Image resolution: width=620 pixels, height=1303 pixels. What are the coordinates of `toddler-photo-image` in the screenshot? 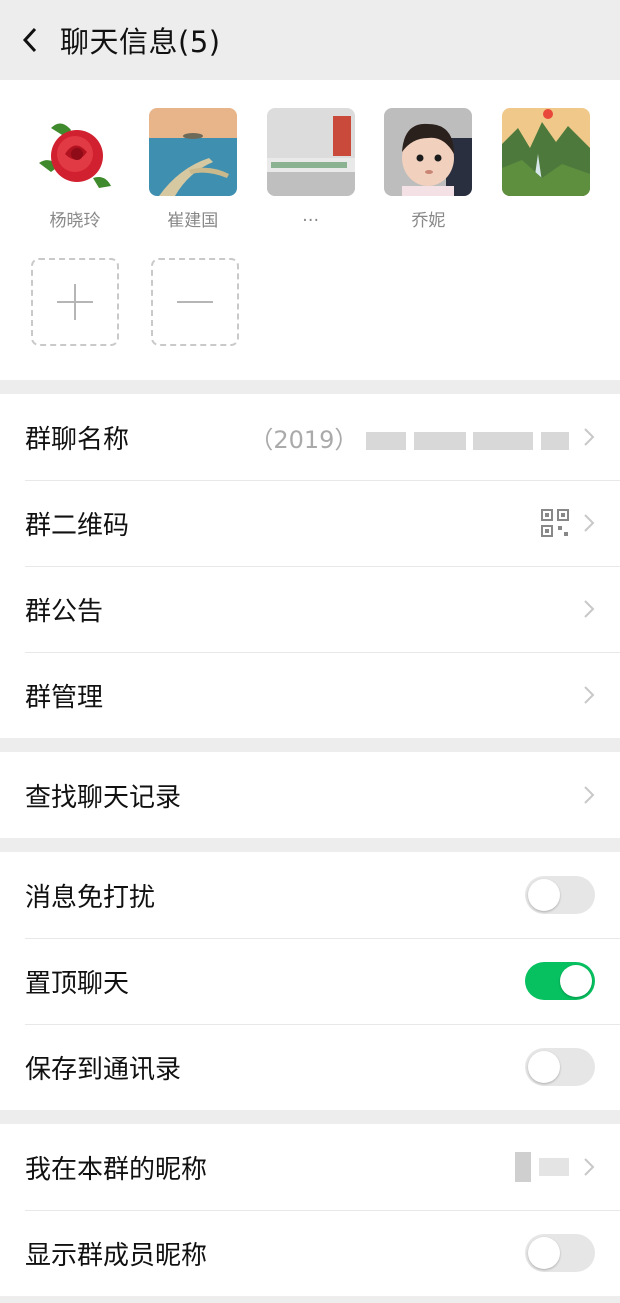 It's located at (428, 152).